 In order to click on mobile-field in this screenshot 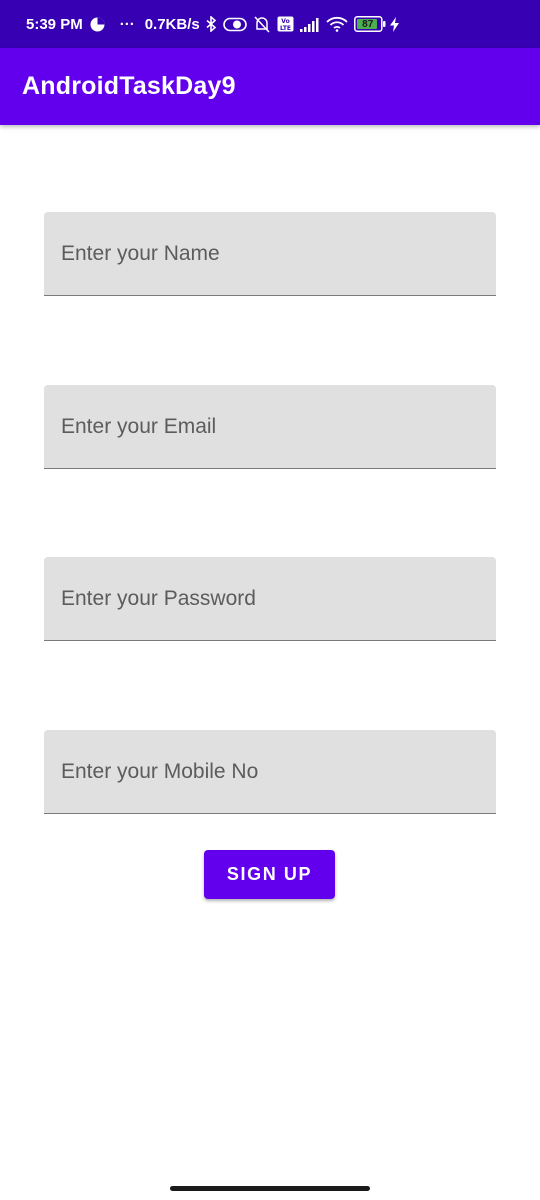, I will do `click(270, 772)`.